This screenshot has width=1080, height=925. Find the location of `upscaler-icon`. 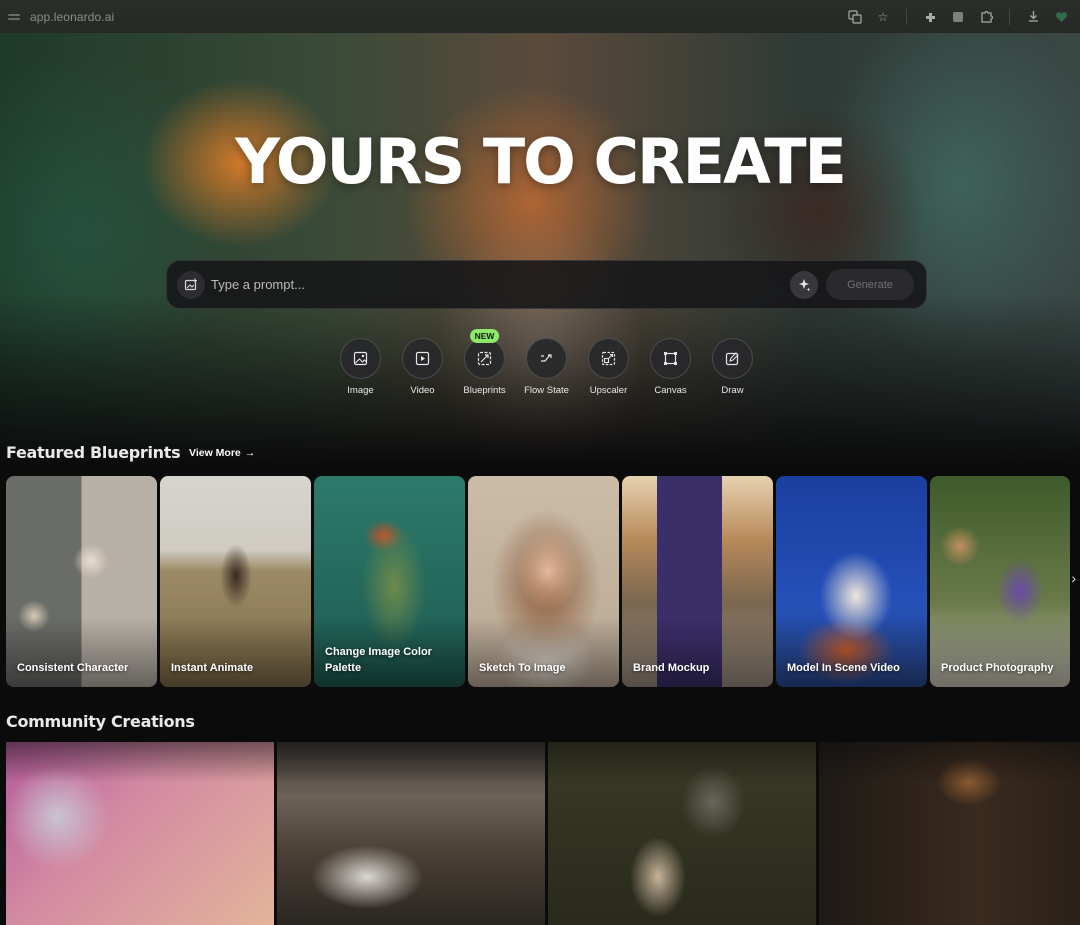

upscaler-icon is located at coordinates (608, 358).